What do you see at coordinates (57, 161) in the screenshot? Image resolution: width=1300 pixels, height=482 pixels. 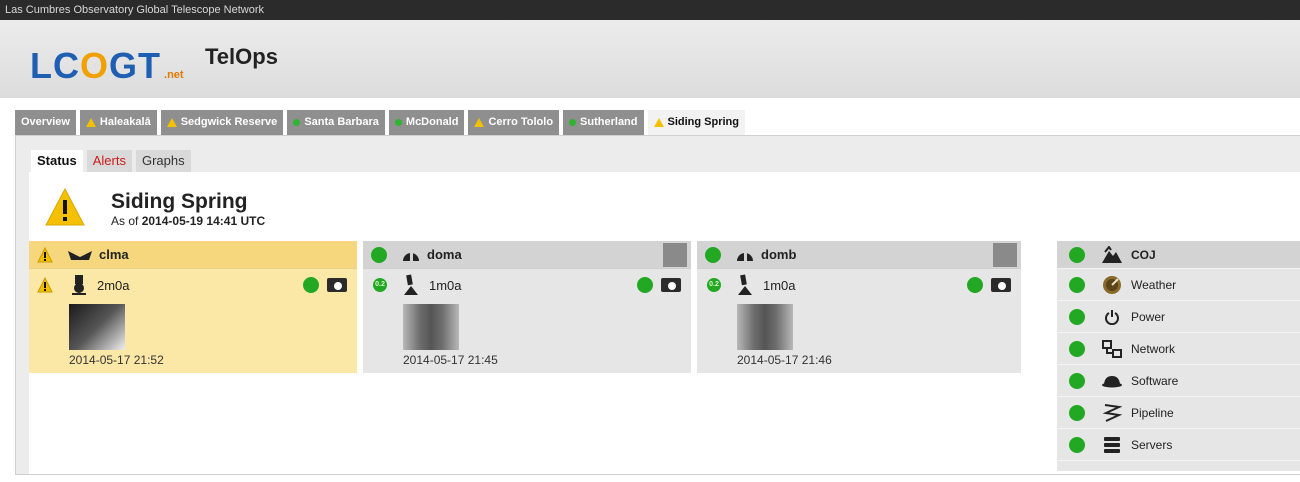 I see `tab-status: Status` at bounding box center [57, 161].